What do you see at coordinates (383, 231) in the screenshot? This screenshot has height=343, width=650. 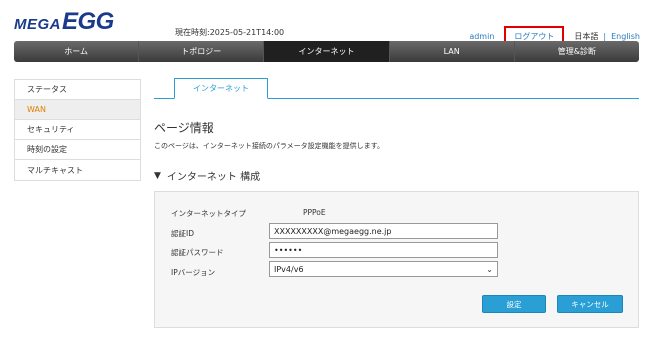 I see `auth-id-input: XXXXXXXXX@megaegg.ne.jp` at bounding box center [383, 231].